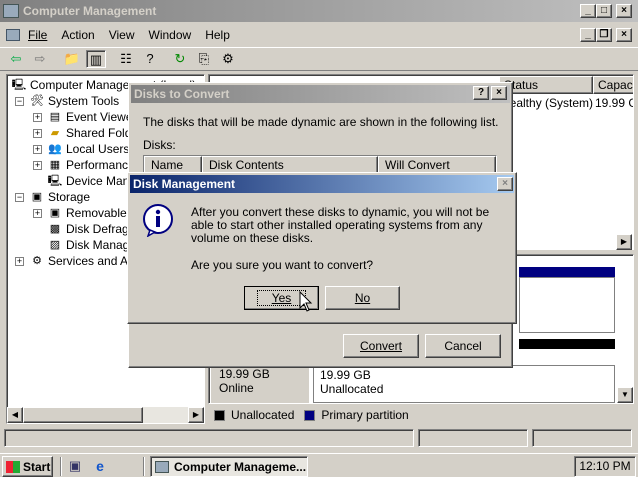  What do you see at coordinates (567, 344) in the screenshot?
I see `partition-bar-unallocated` at bounding box center [567, 344].